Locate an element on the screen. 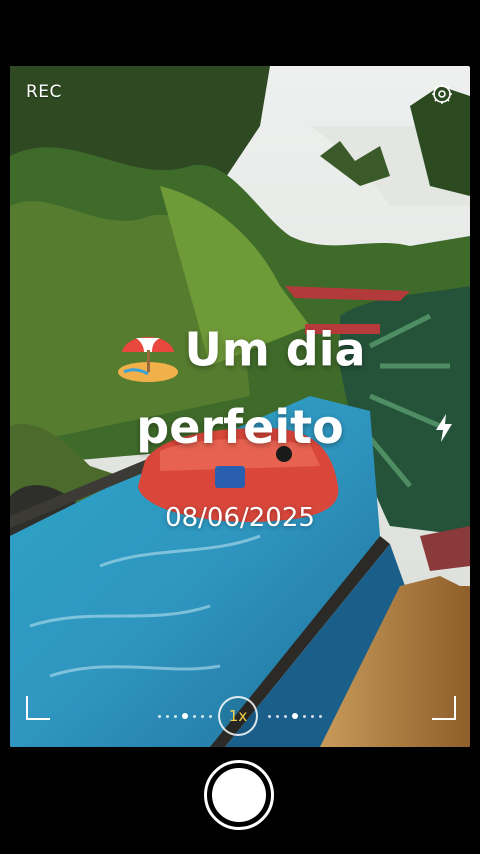 This screenshot has width=480, height=854. shutter-inner is located at coordinates (239, 795).